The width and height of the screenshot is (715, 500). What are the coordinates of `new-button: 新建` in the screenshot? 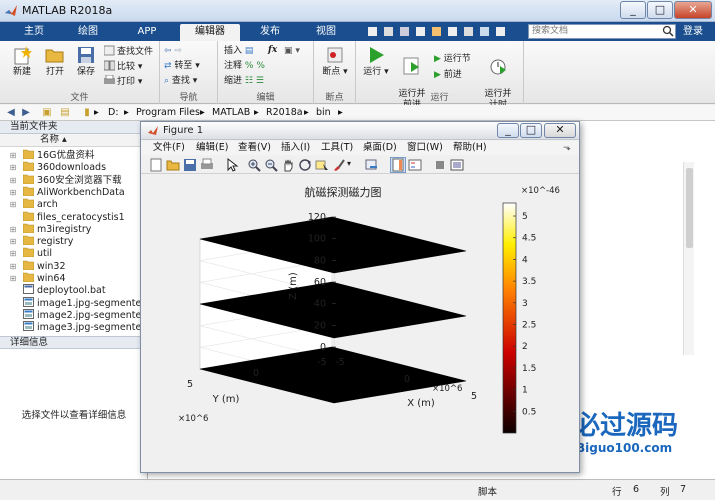 It's located at (22, 61).